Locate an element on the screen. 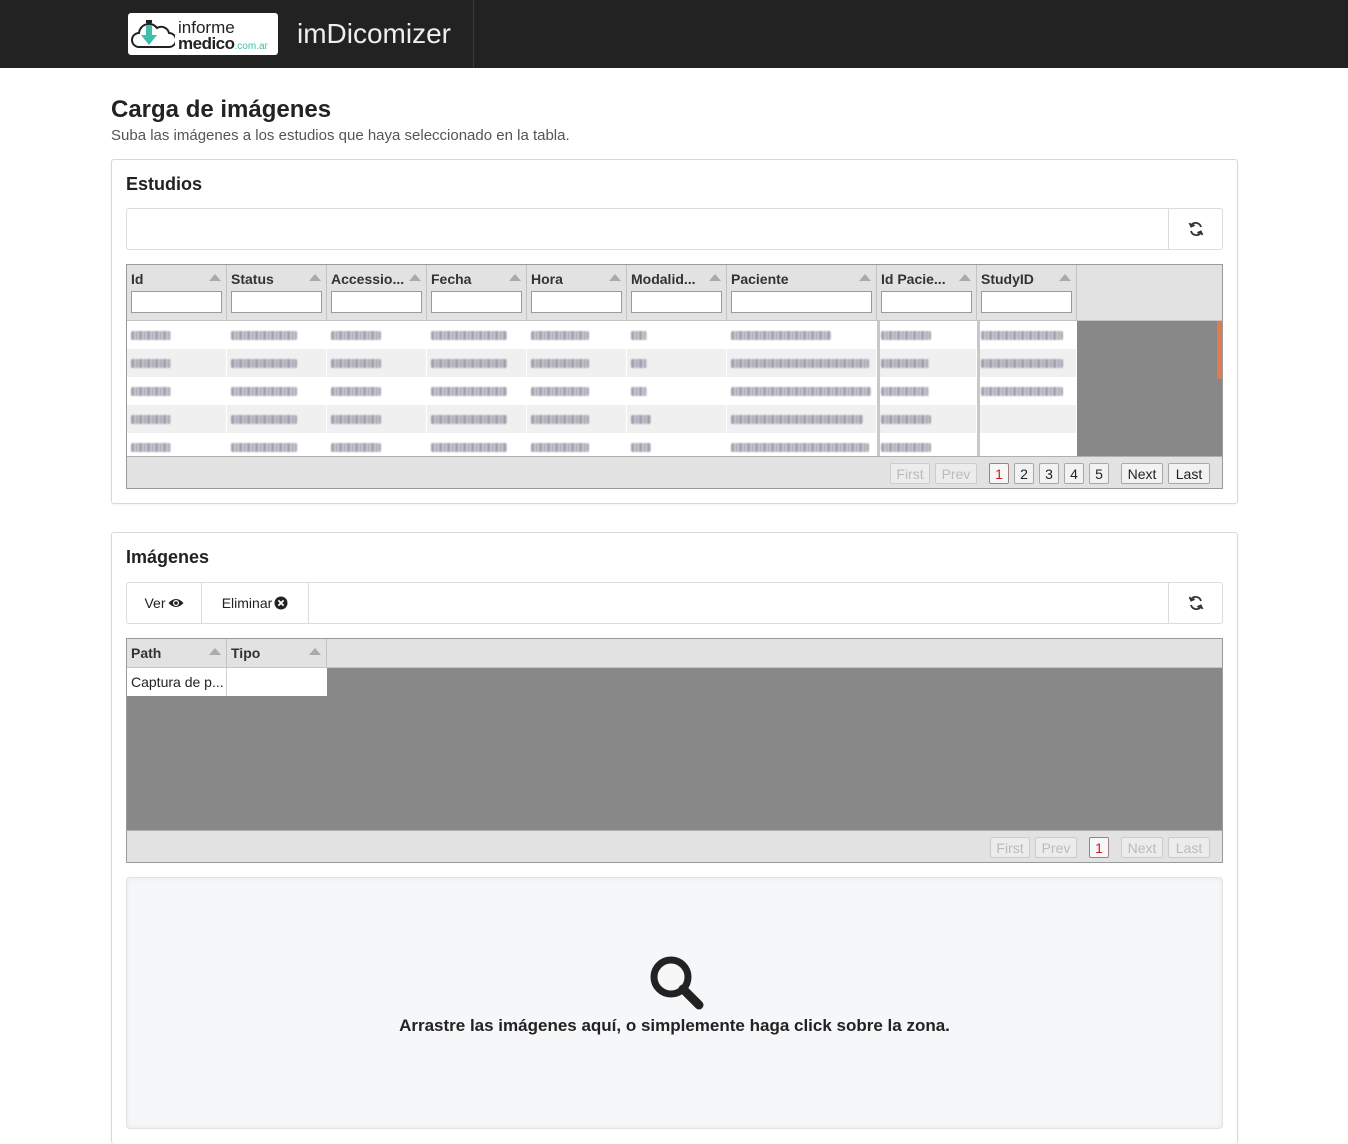 The image size is (1348, 1144). column-header-tipo: Tipo is located at coordinates (277, 653).